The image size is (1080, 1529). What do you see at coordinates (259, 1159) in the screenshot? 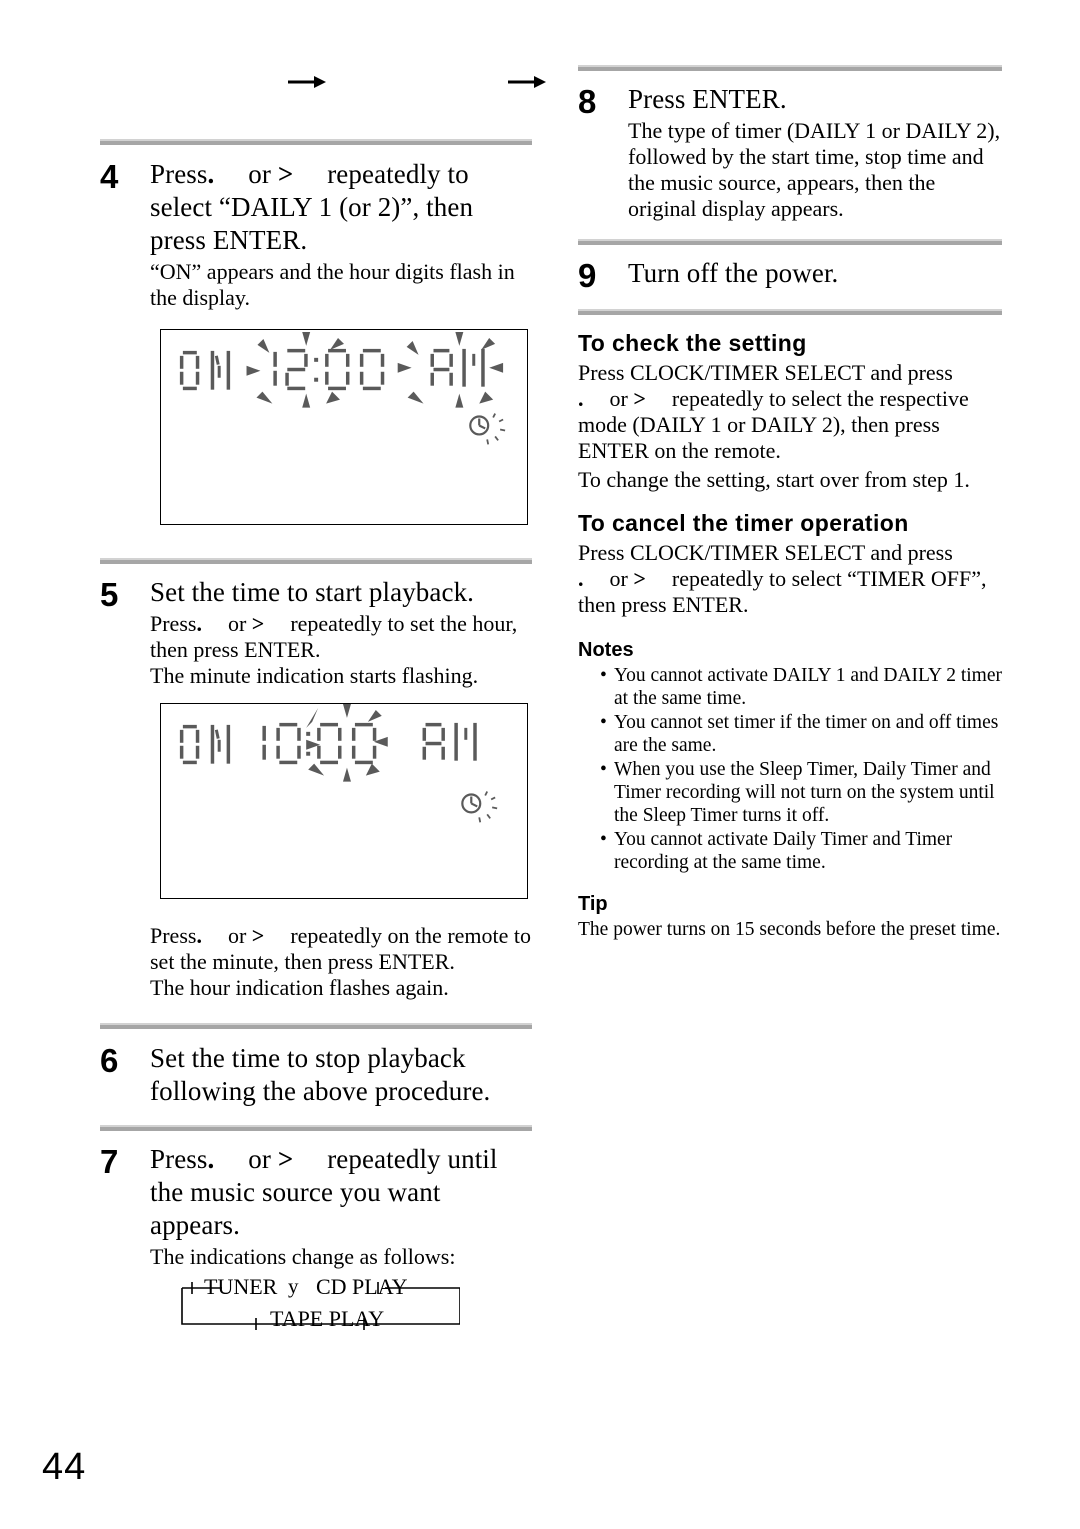
I see `step-7-title-or: or` at bounding box center [259, 1159].